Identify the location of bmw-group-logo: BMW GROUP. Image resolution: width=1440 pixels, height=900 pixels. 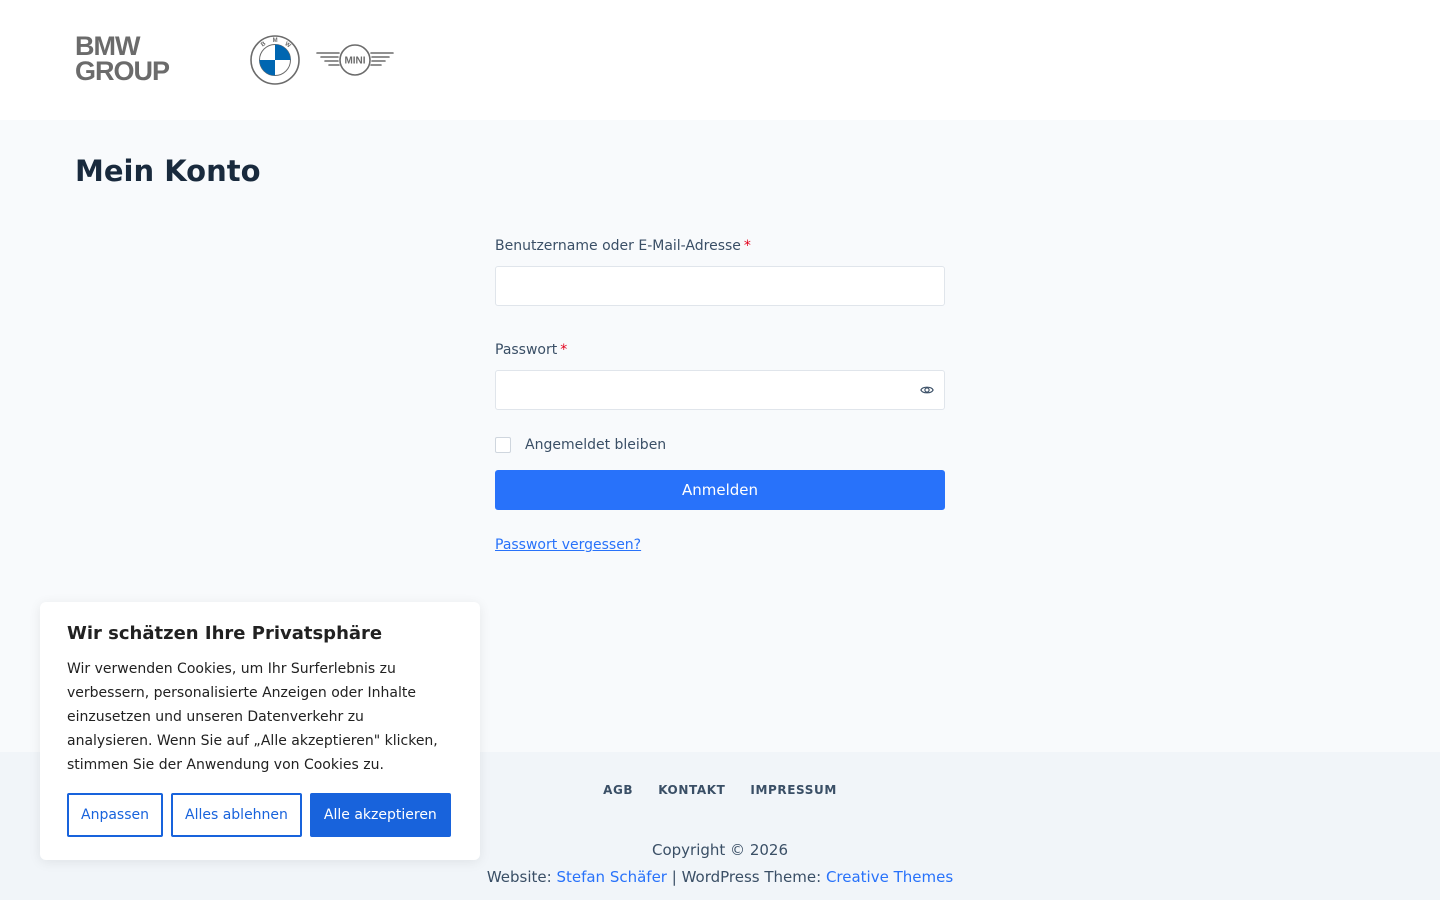
(122, 59).